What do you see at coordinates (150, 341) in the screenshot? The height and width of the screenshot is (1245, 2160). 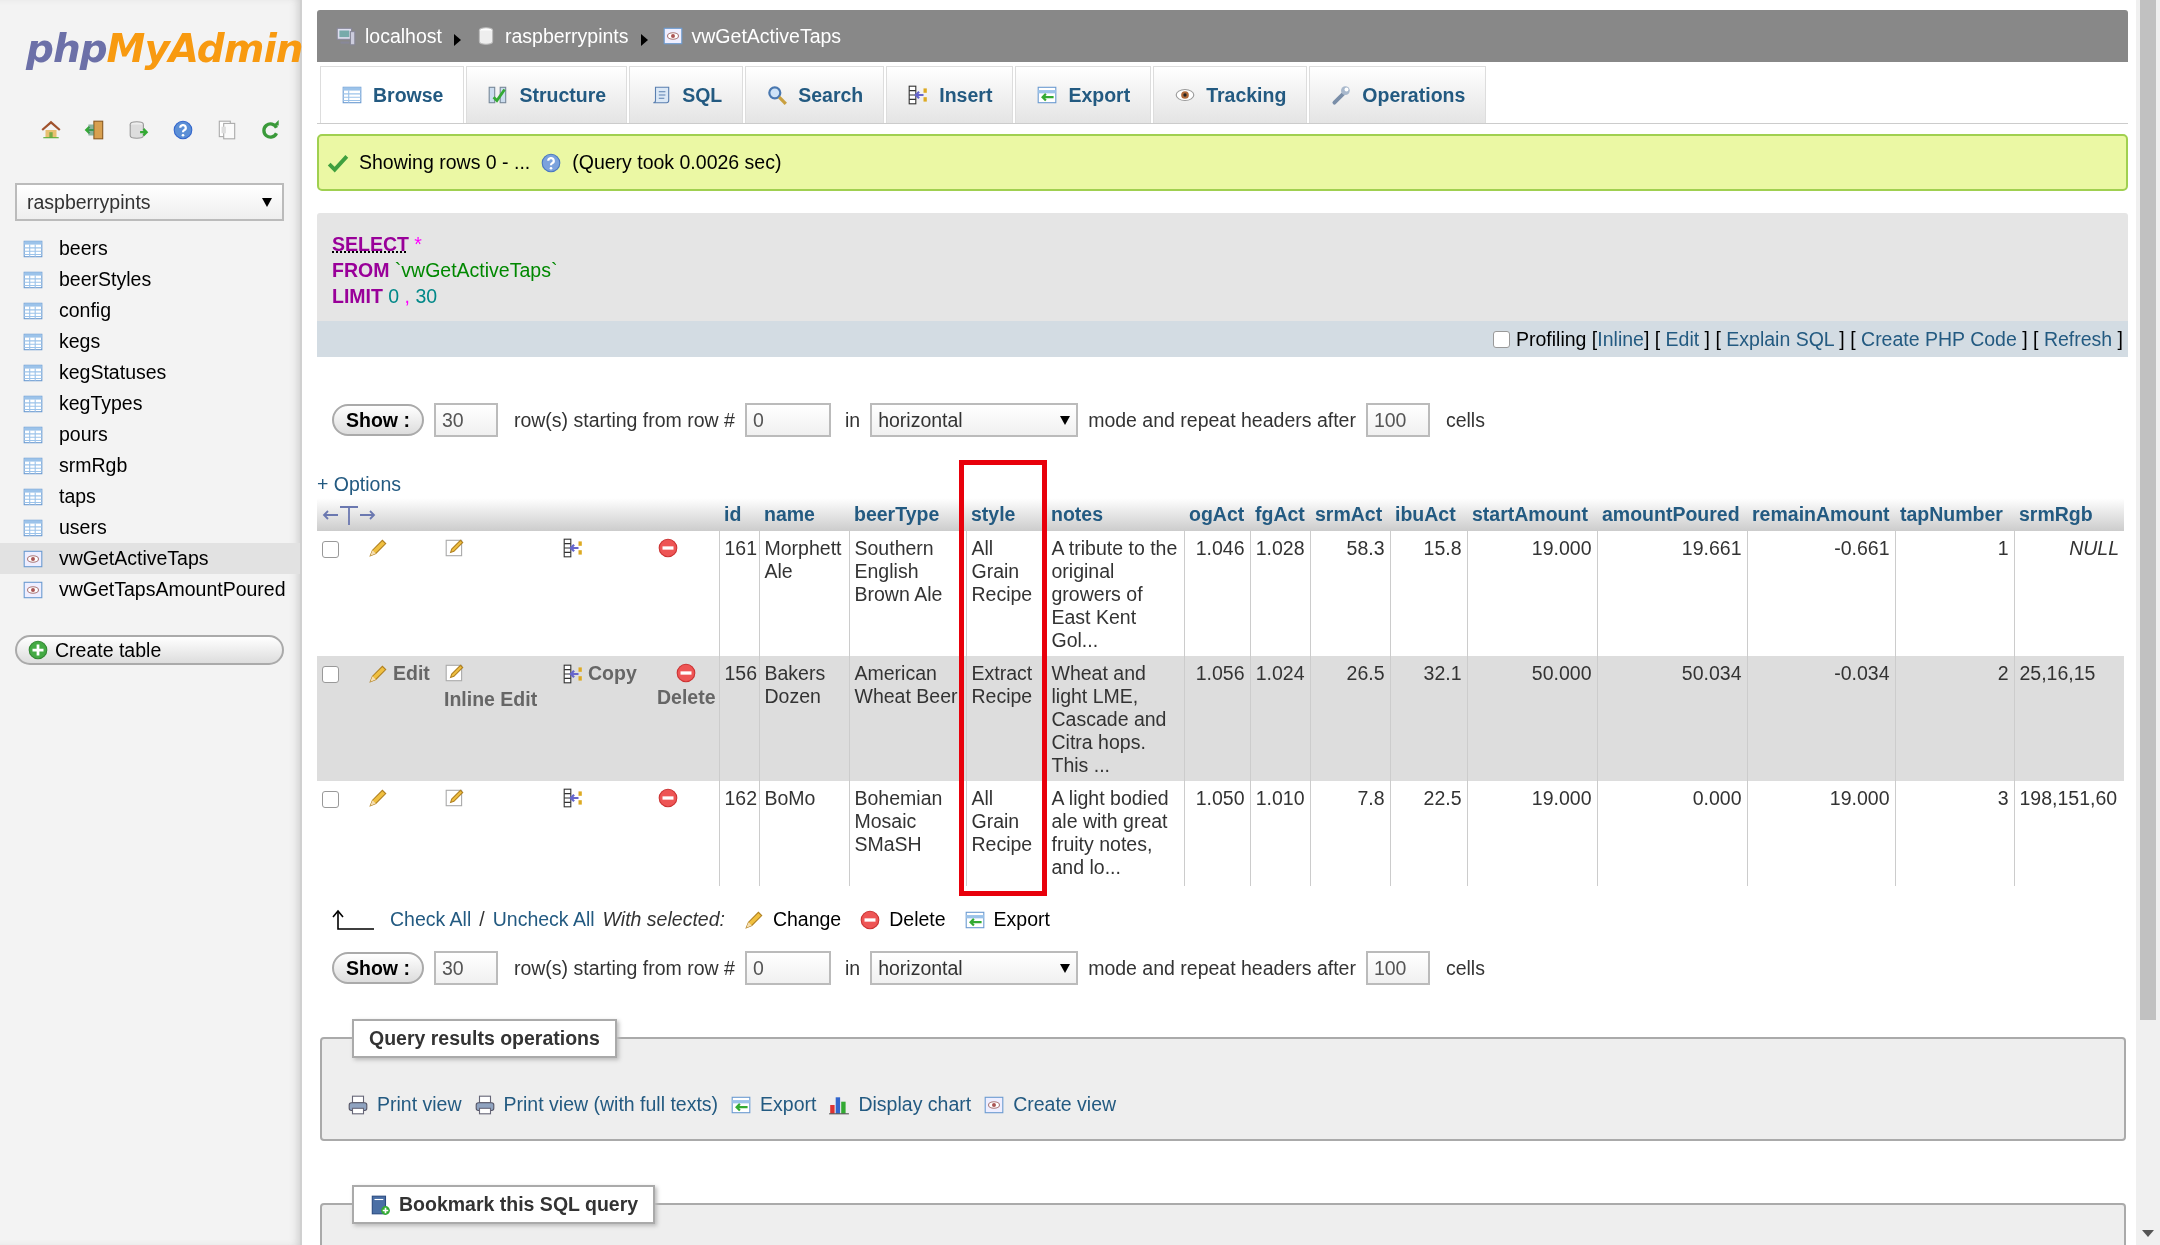 I see `table-list-item: kegs` at bounding box center [150, 341].